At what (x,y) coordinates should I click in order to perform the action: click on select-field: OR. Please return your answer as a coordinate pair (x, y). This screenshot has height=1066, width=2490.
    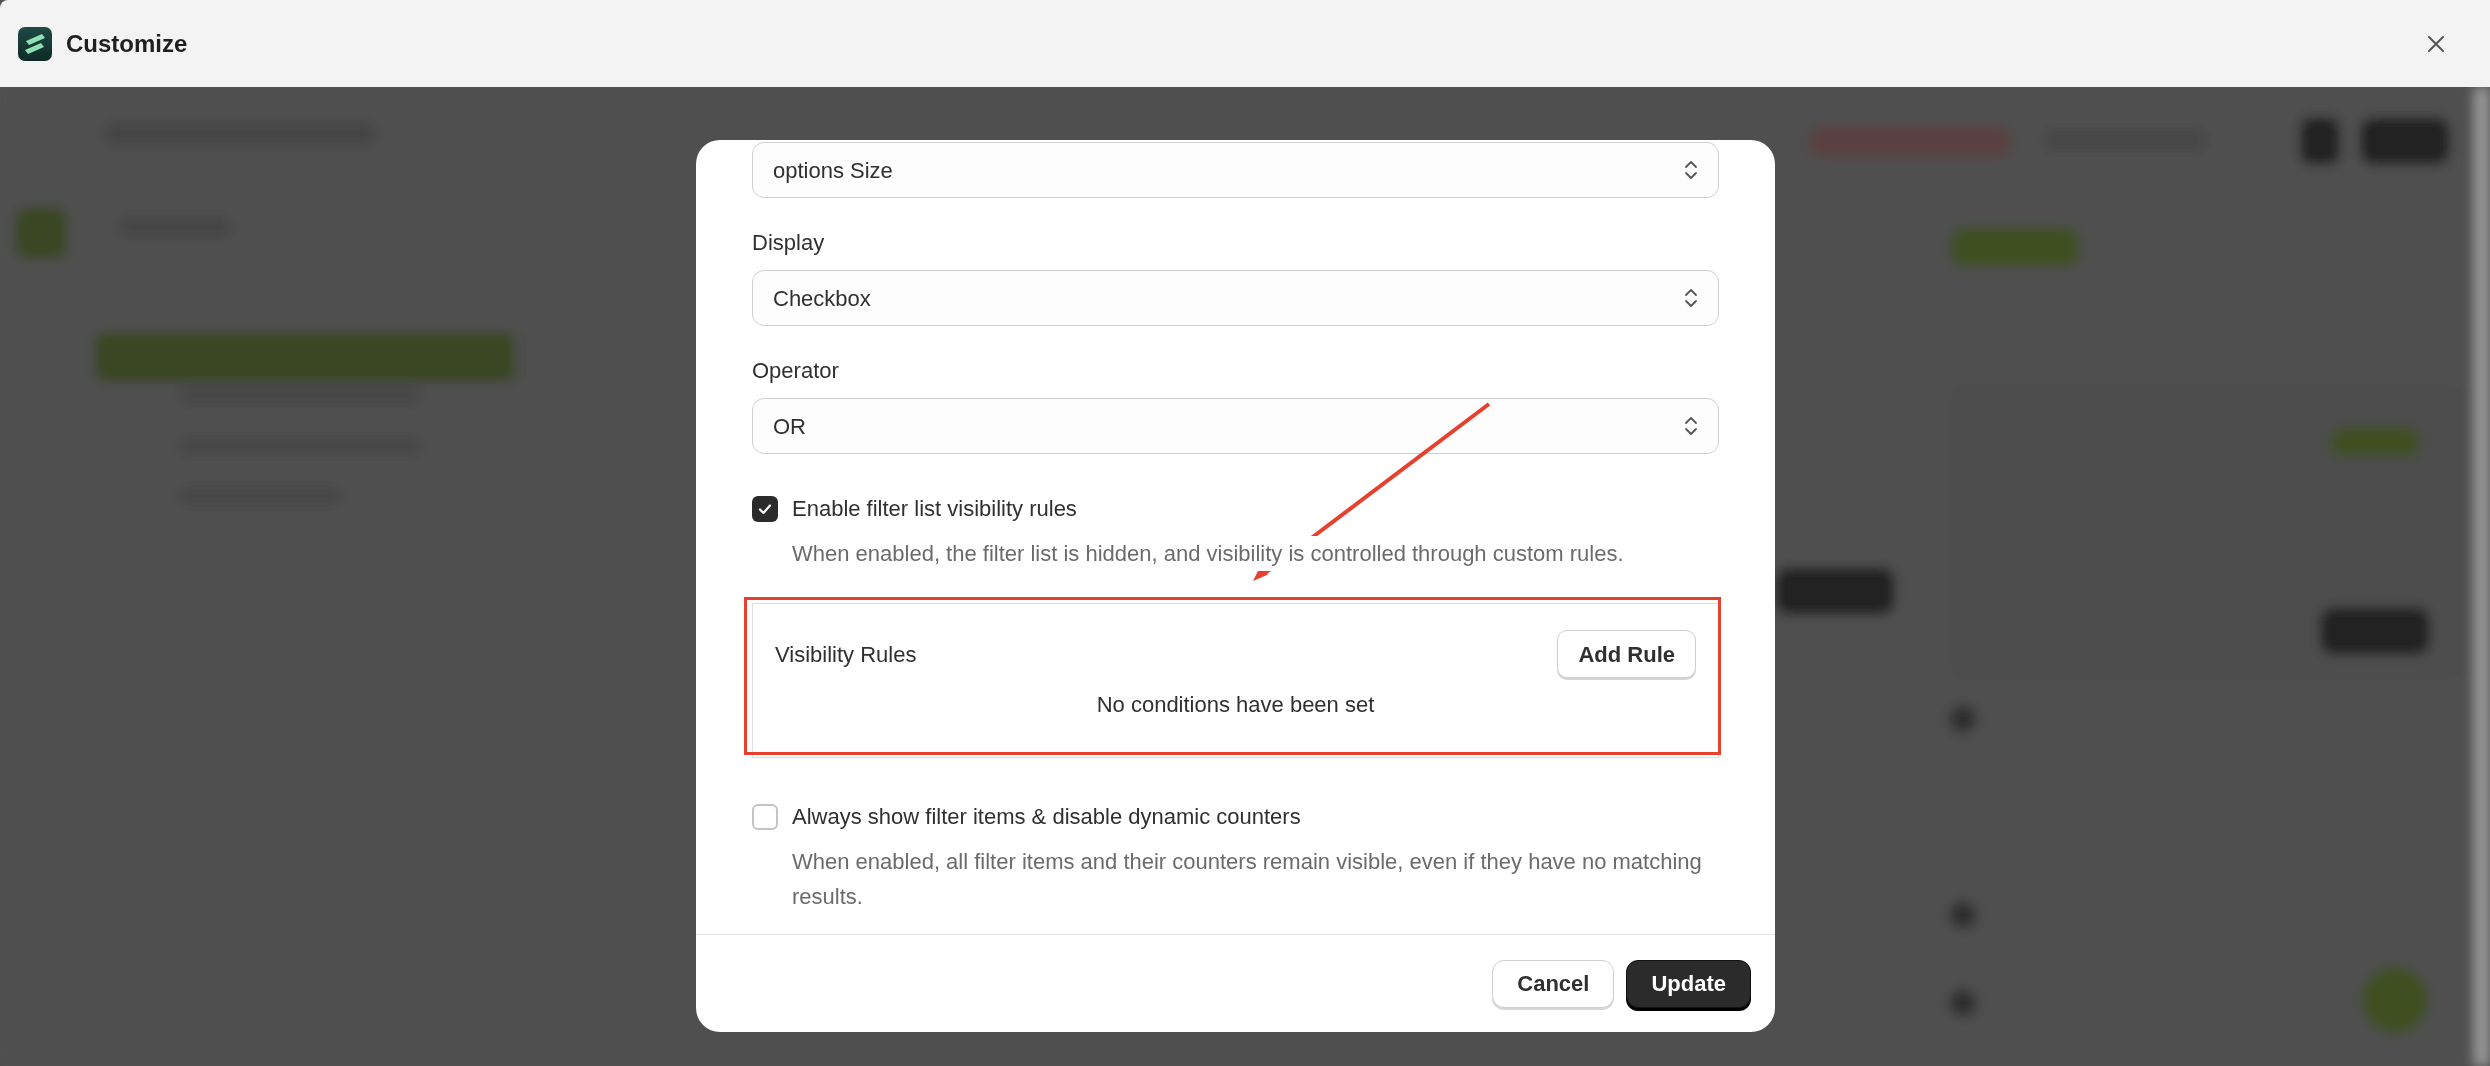
    Looking at the image, I should click on (1235, 426).